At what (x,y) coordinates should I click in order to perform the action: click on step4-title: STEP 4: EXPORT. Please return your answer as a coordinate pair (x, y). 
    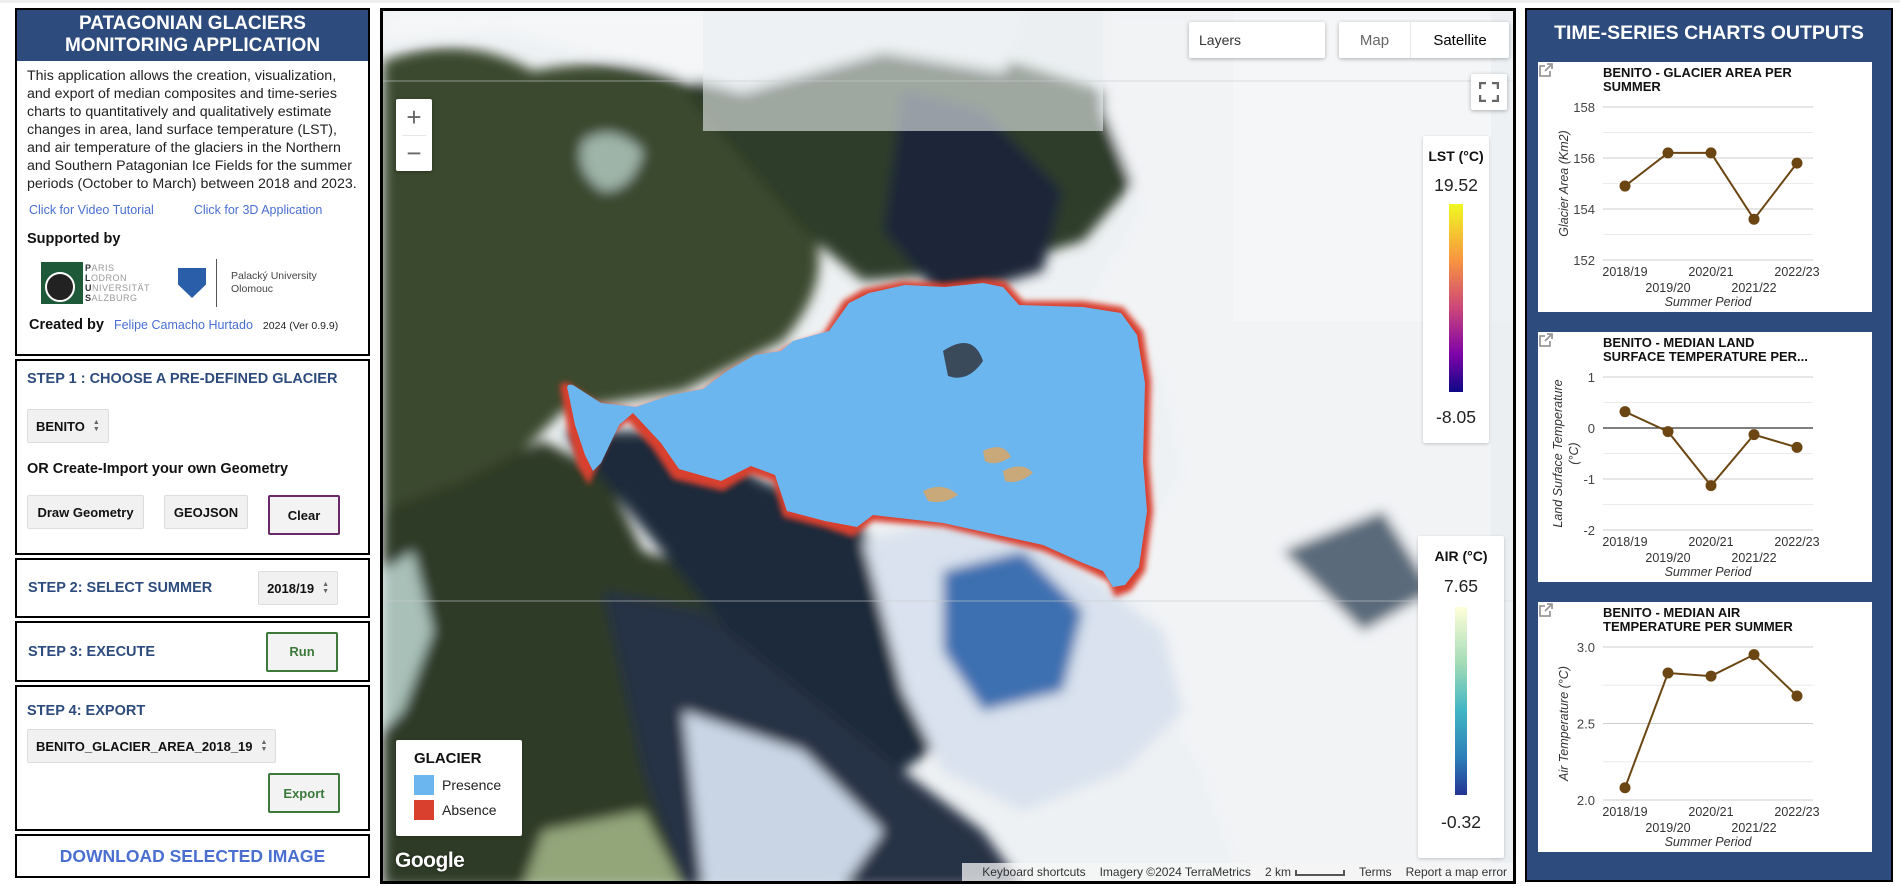
    Looking at the image, I should click on (86, 711).